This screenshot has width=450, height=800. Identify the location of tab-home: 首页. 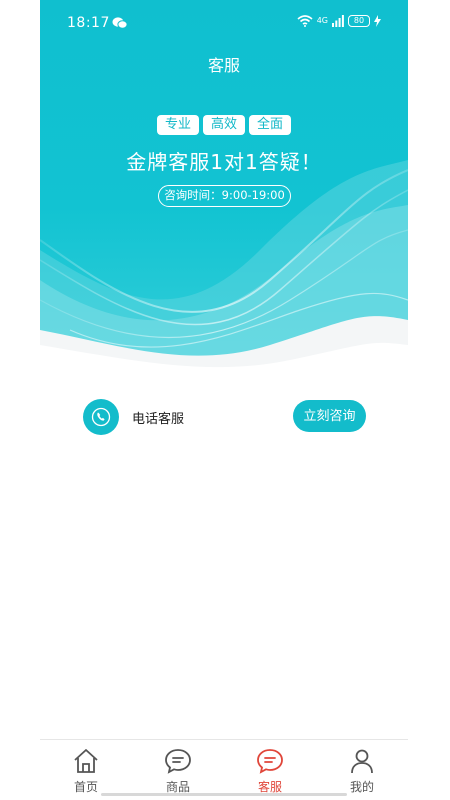
(86, 770).